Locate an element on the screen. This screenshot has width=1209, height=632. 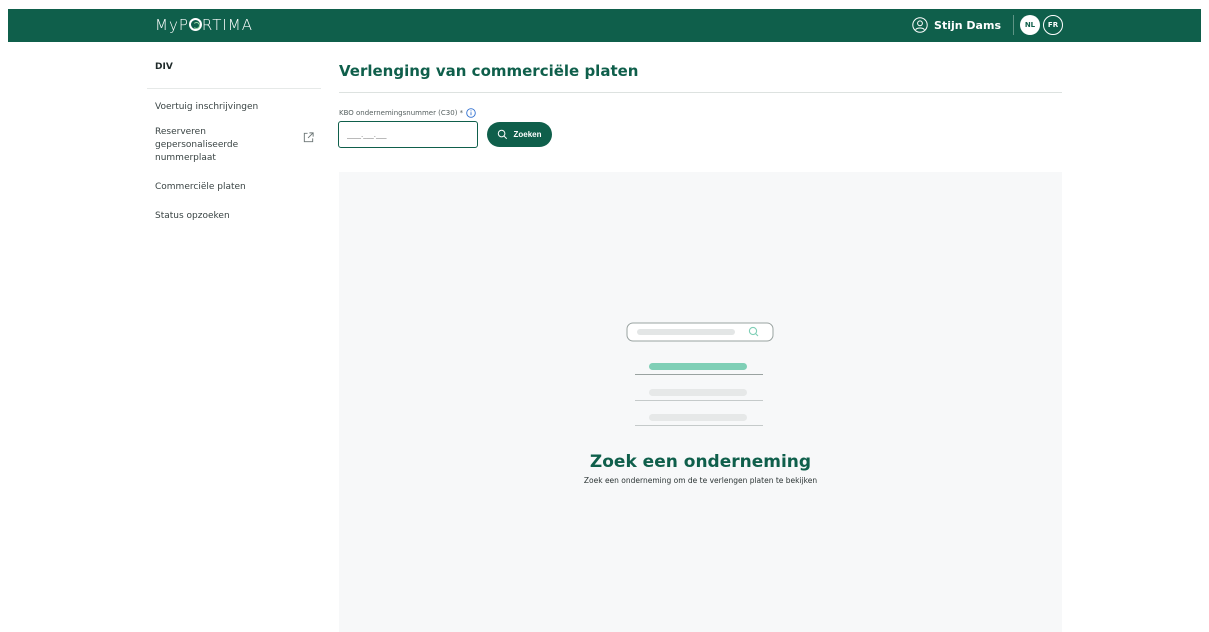
sidebar-item-label: Reserveren gepersonaliseerde nummerplaat is located at coordinates (197, 145).